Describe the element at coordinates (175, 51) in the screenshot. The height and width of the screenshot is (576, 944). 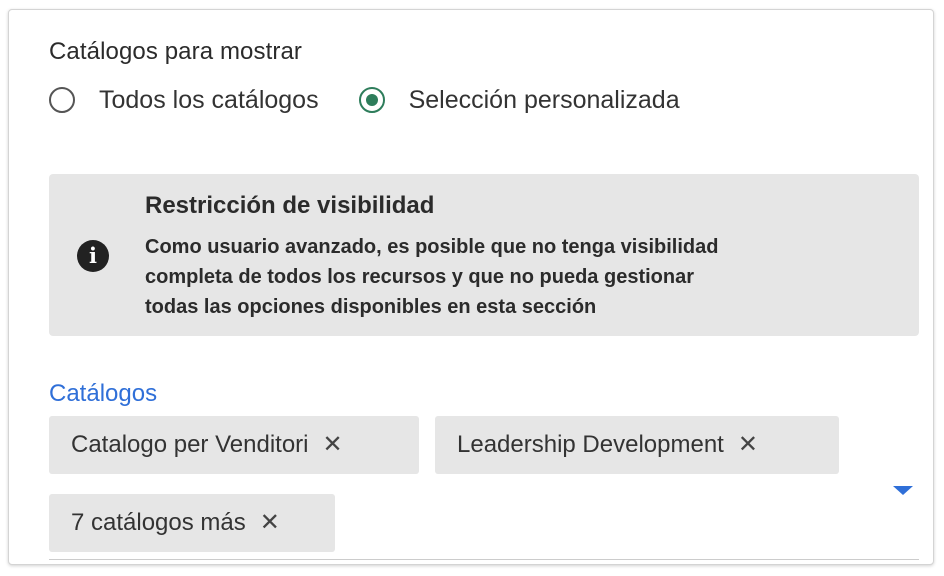
I see `section-title: Catálogos para mostrar` at that location.